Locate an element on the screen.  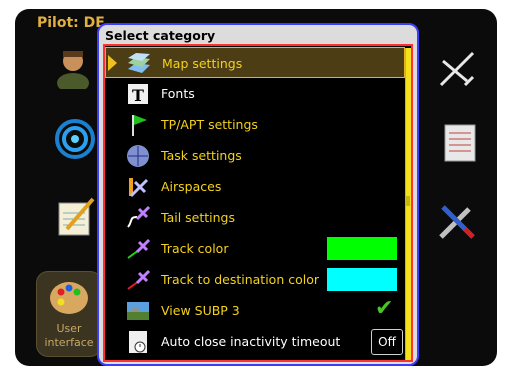
user-interface-label-2: interface is located at coordinates (69, 342).